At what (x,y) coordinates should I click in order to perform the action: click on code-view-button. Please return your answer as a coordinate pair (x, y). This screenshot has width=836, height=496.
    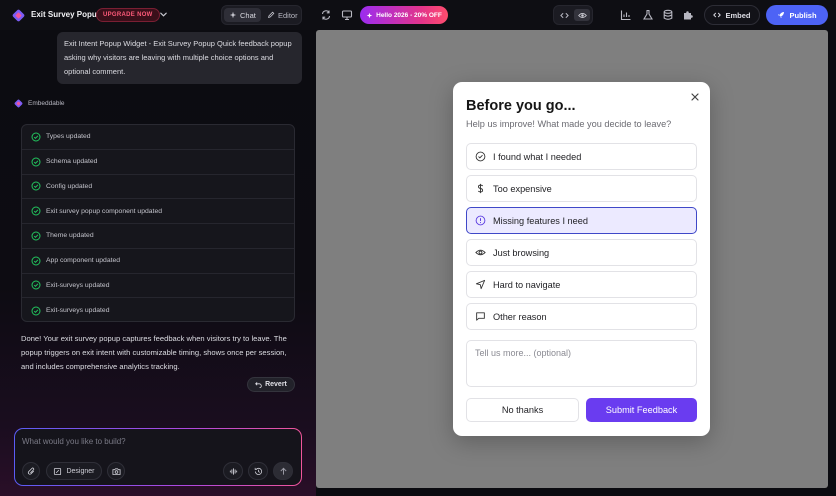
    Looking at the image, I should click on (564, 15).